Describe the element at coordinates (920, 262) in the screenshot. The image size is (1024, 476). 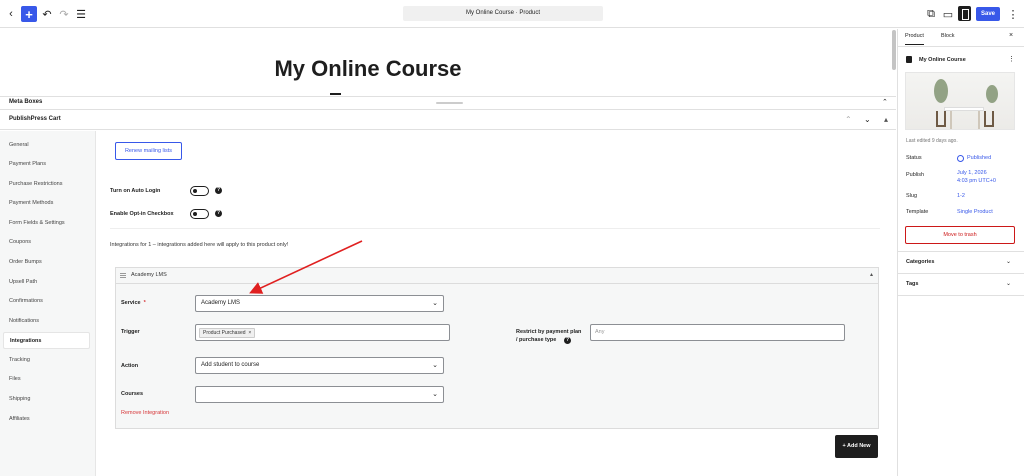
I see `categories-panel-toggle: Categories` at that location.